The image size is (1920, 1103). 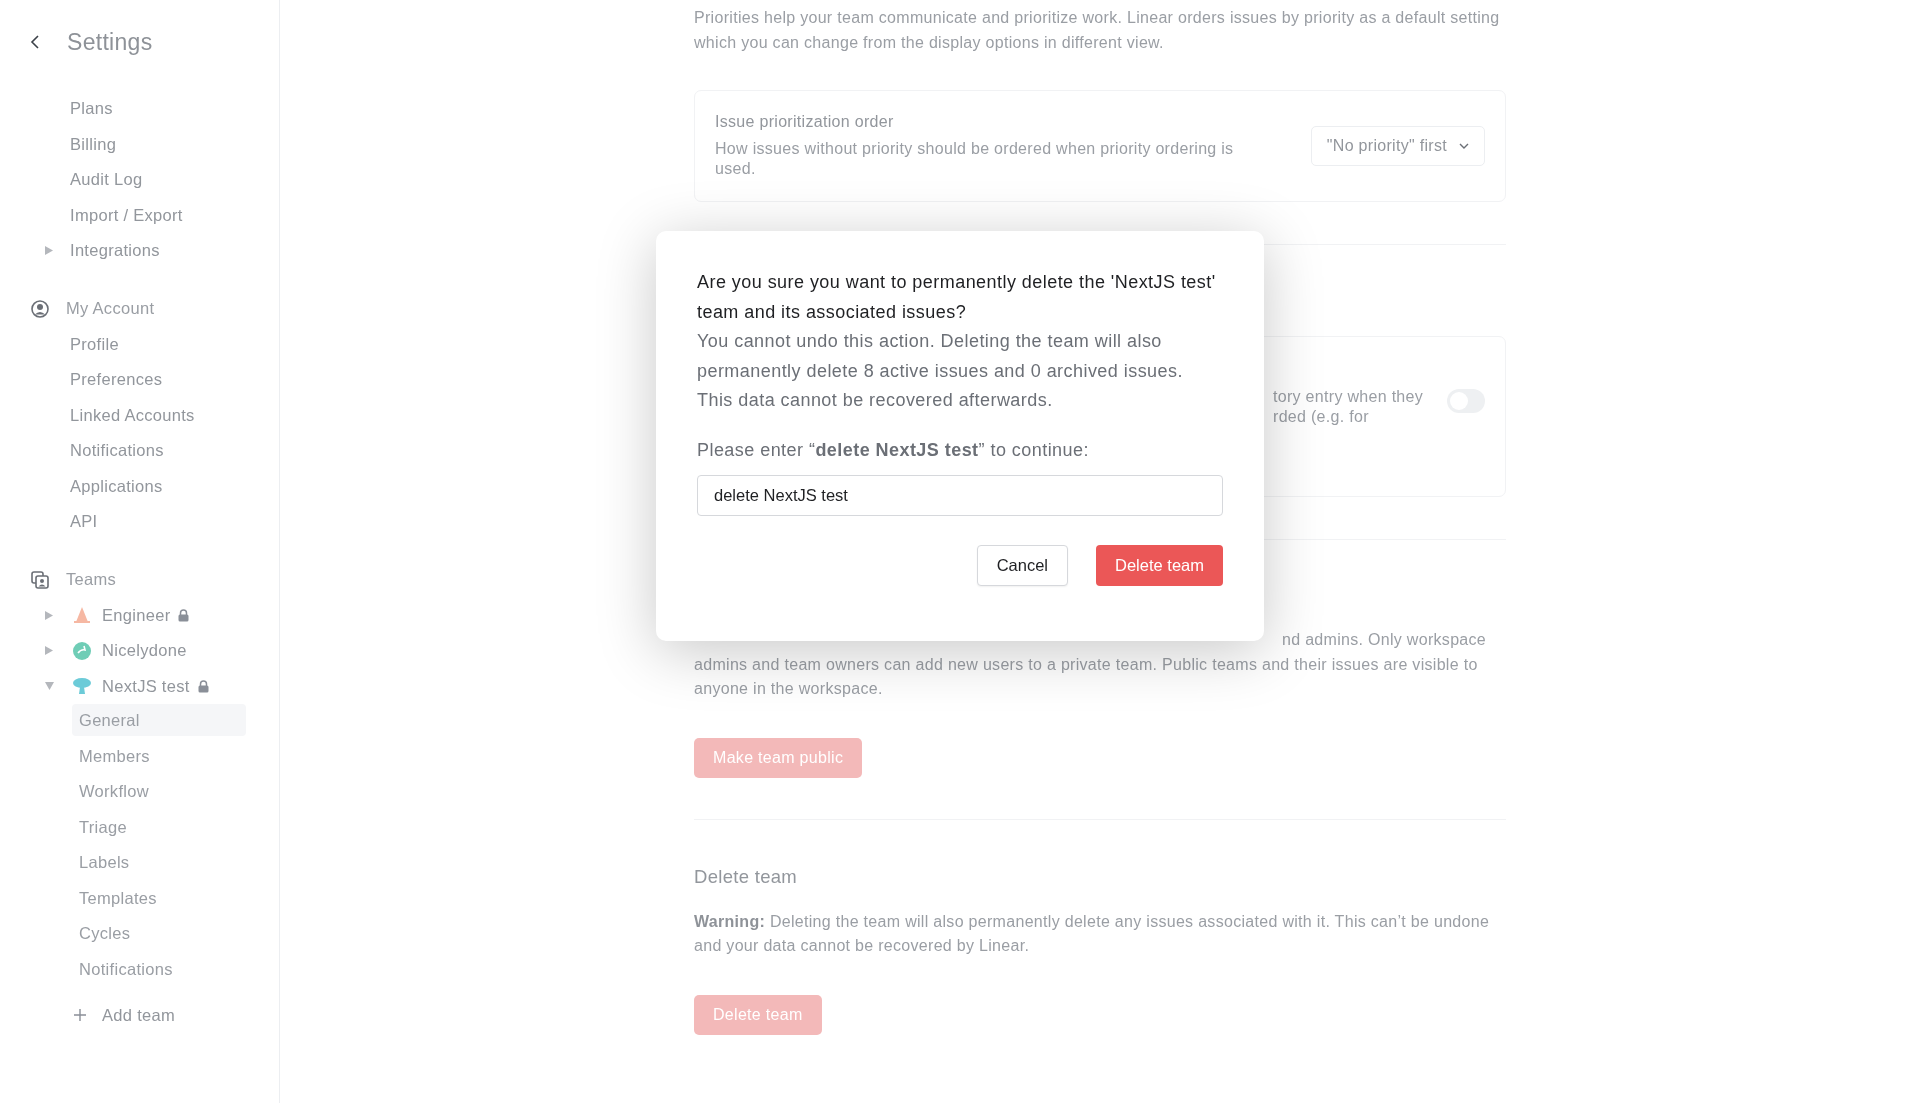 What do you see at coordinates (1464, 146) in the screenshot?
I see `chevron-down-icon` at bounding box center [1464, 146].